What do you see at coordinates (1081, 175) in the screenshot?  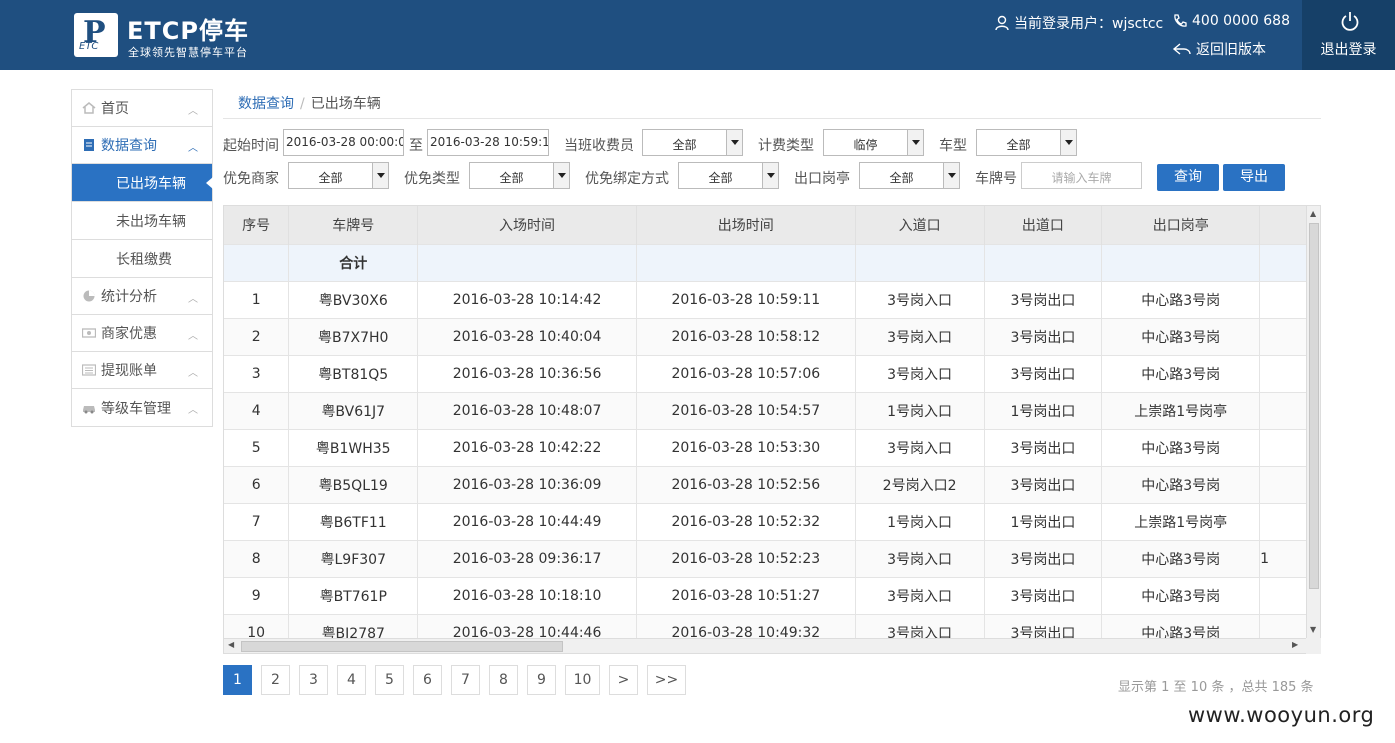 I see `plate-input: 请输入车牌` at bounding box center [1081, 175].